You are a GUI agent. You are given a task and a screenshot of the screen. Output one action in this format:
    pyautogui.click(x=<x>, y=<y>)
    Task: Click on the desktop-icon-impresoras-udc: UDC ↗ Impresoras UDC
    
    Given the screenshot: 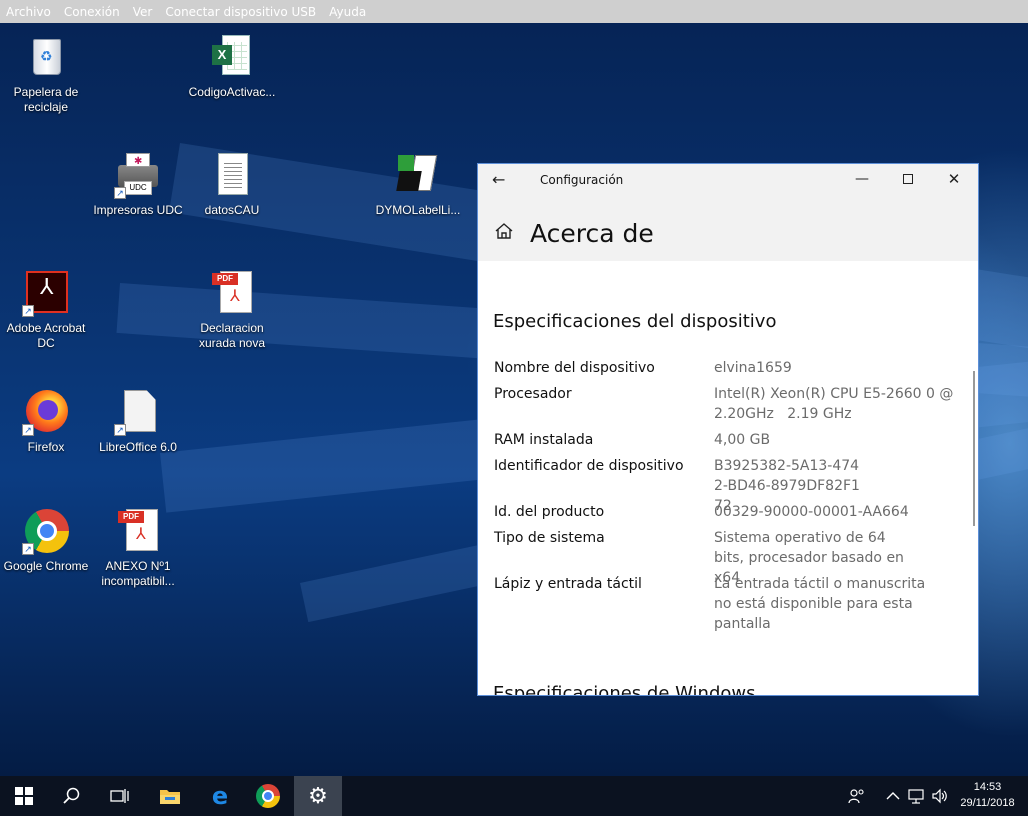 What is the action you would take?
    pyautogui.click(x=138, y=184)
    